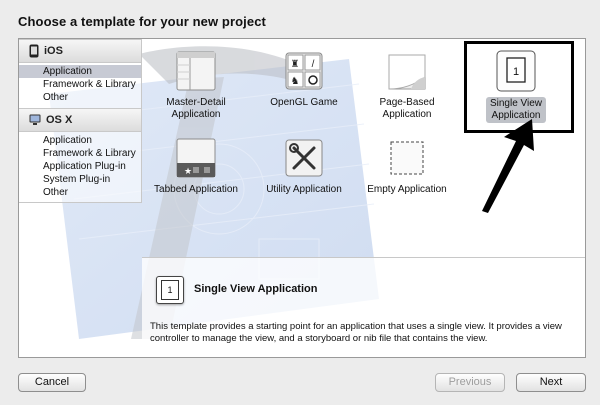 The width and height of the screenshot is (600, 405). I want to click on mac-icon, so click(35, 119).